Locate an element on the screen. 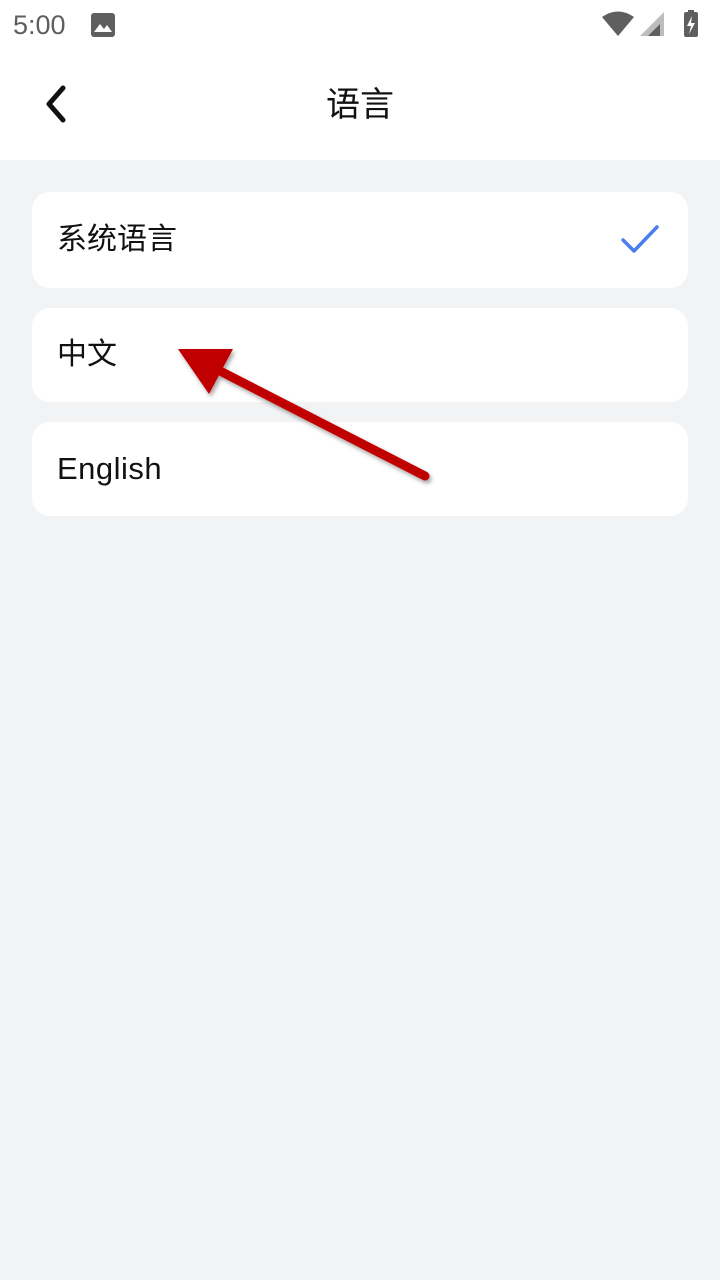  status-time: 5:00 is located at coordinates (39, 25).